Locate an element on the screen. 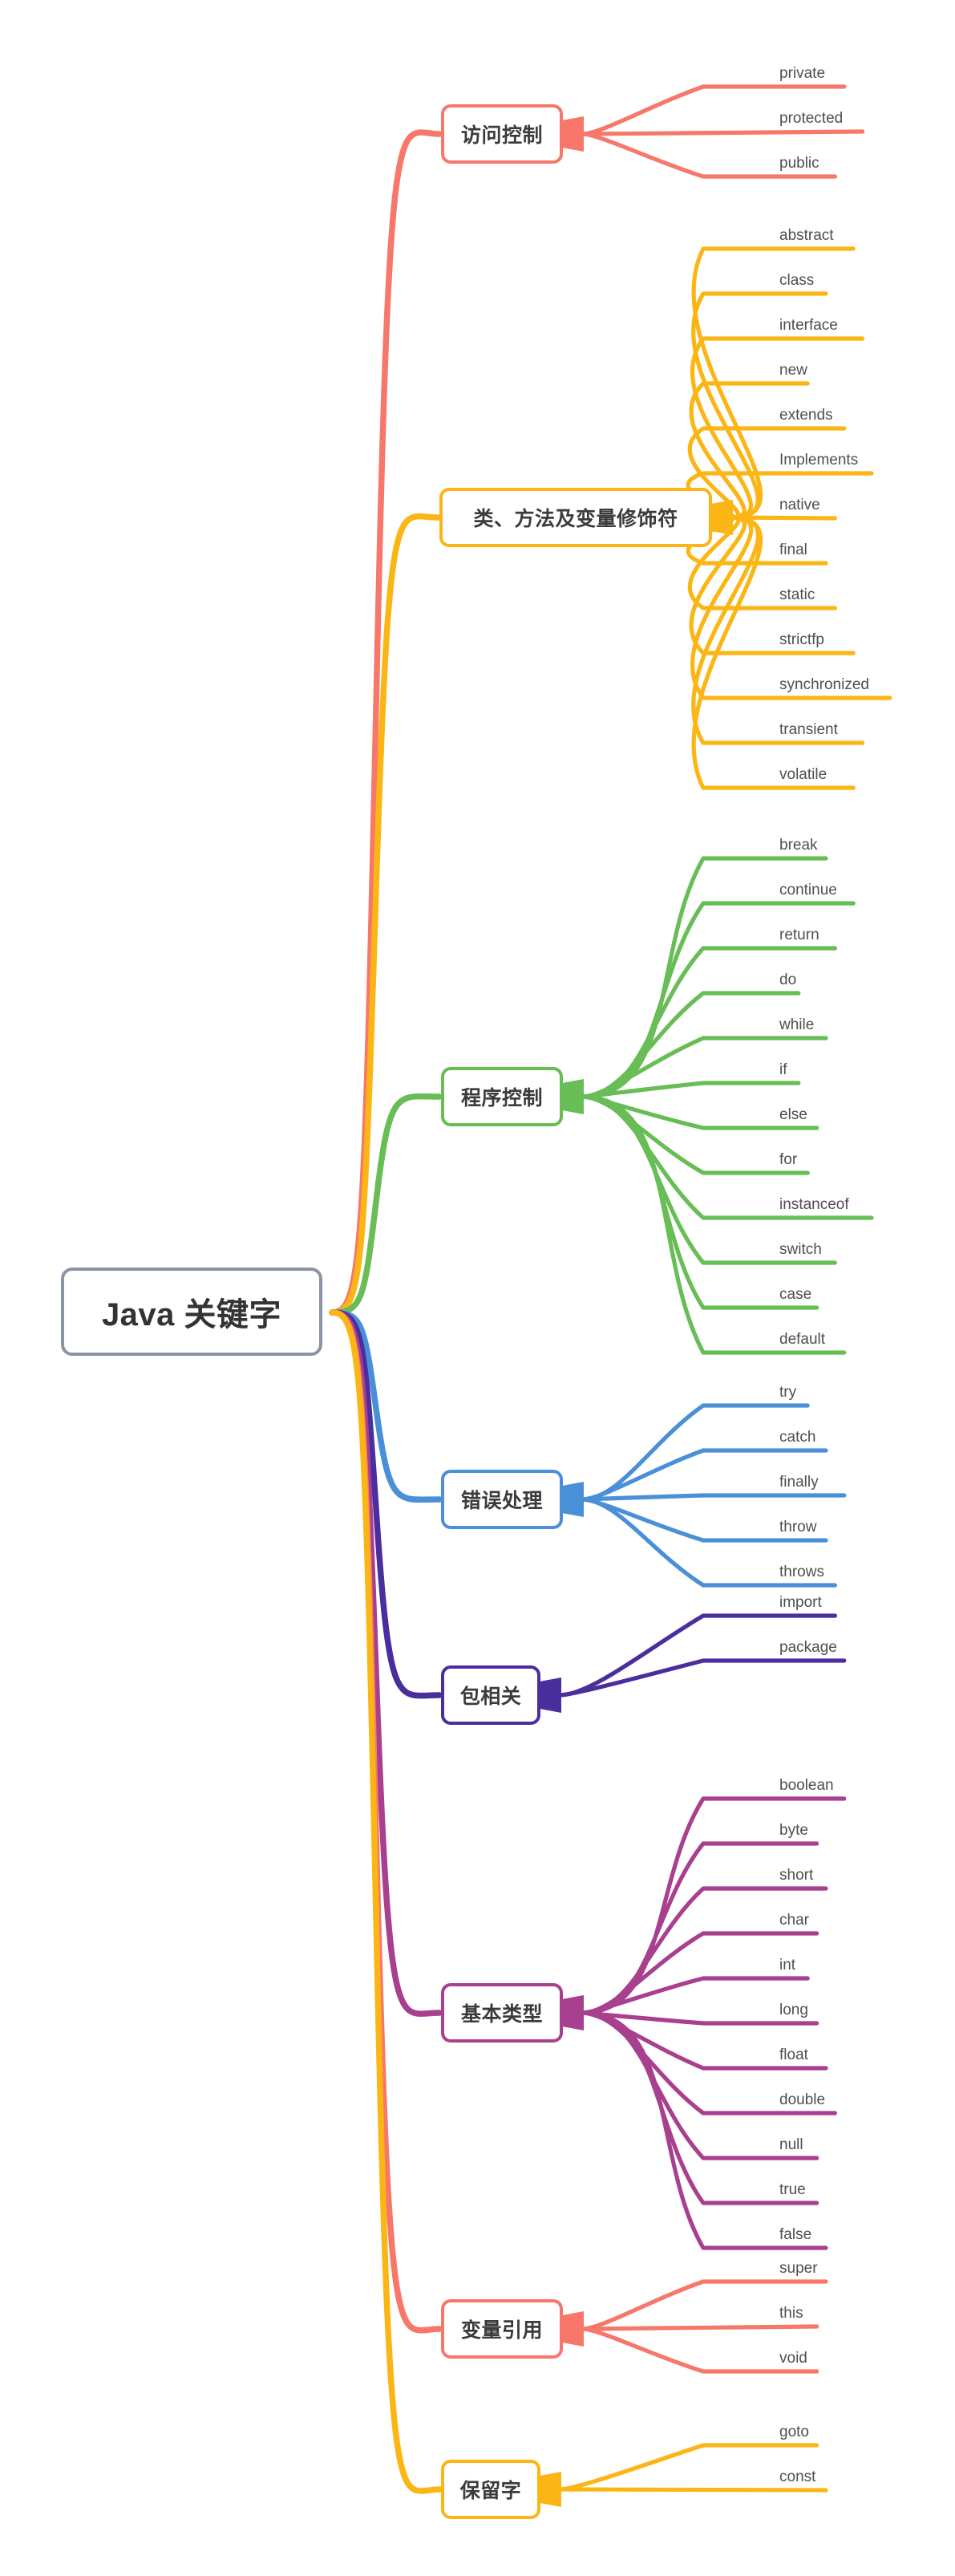 This screenshot has height=2576, width=955. leaf-node: interface is located at coordinates (808, 325).